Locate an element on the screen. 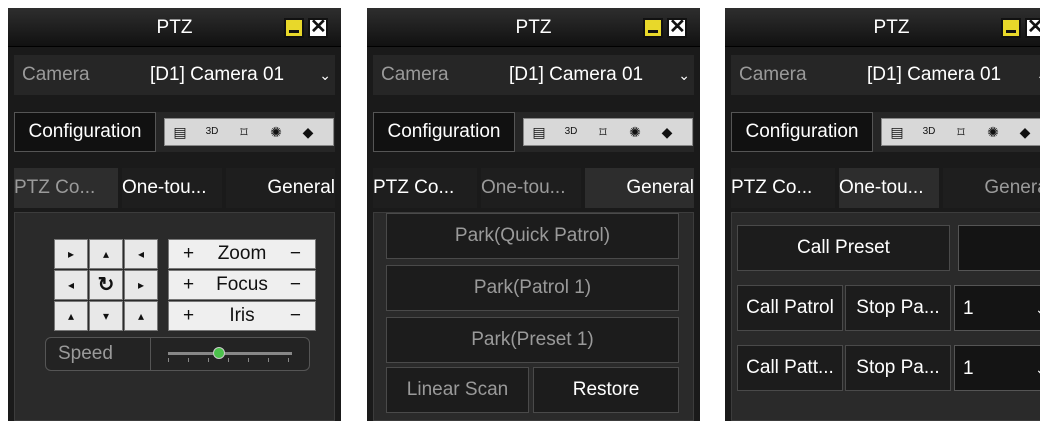 The height and width of the screenshot is (421, 1040). speed-divider is located at coordinates (150, 354).